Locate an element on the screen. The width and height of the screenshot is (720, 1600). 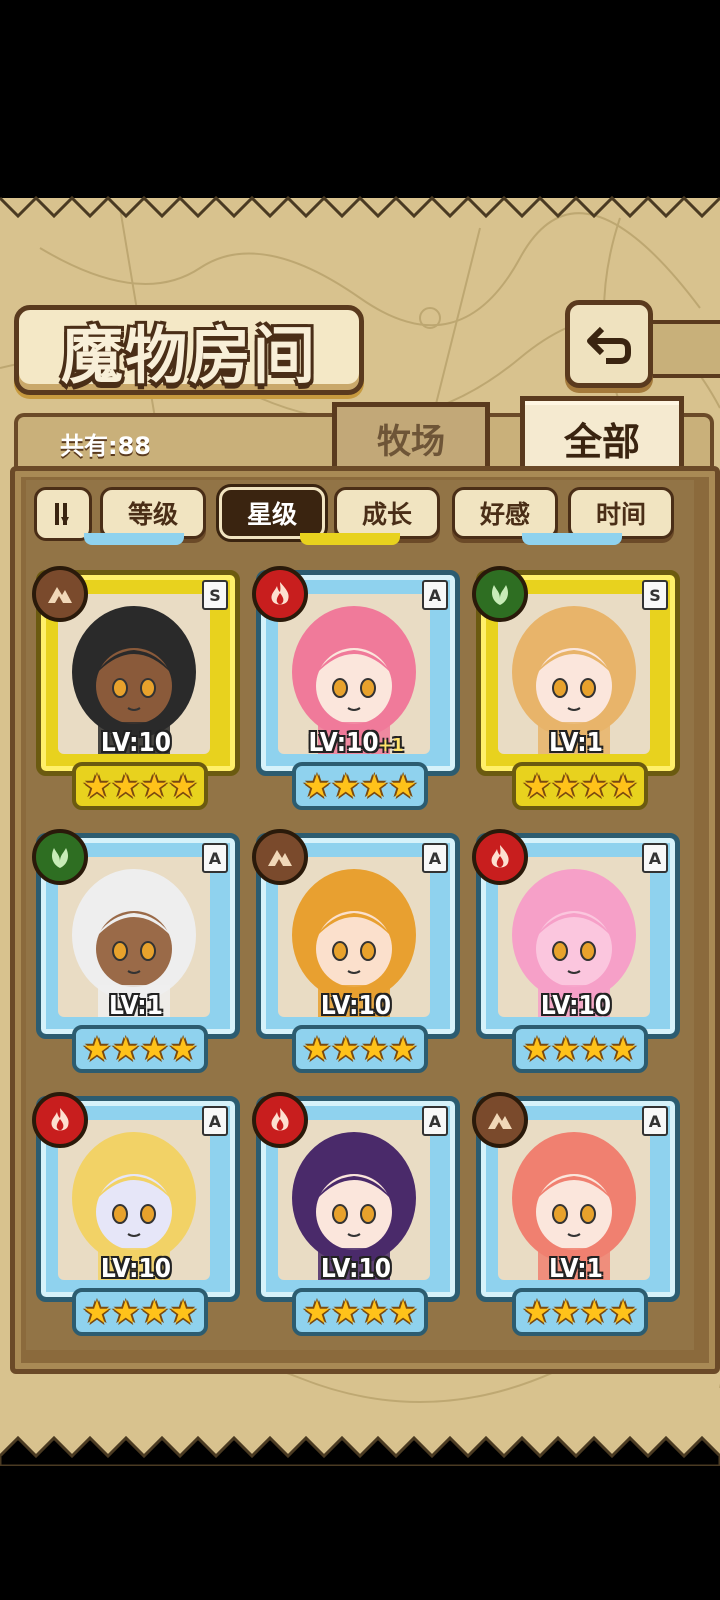
back-button is located at coordinates (609, 344).